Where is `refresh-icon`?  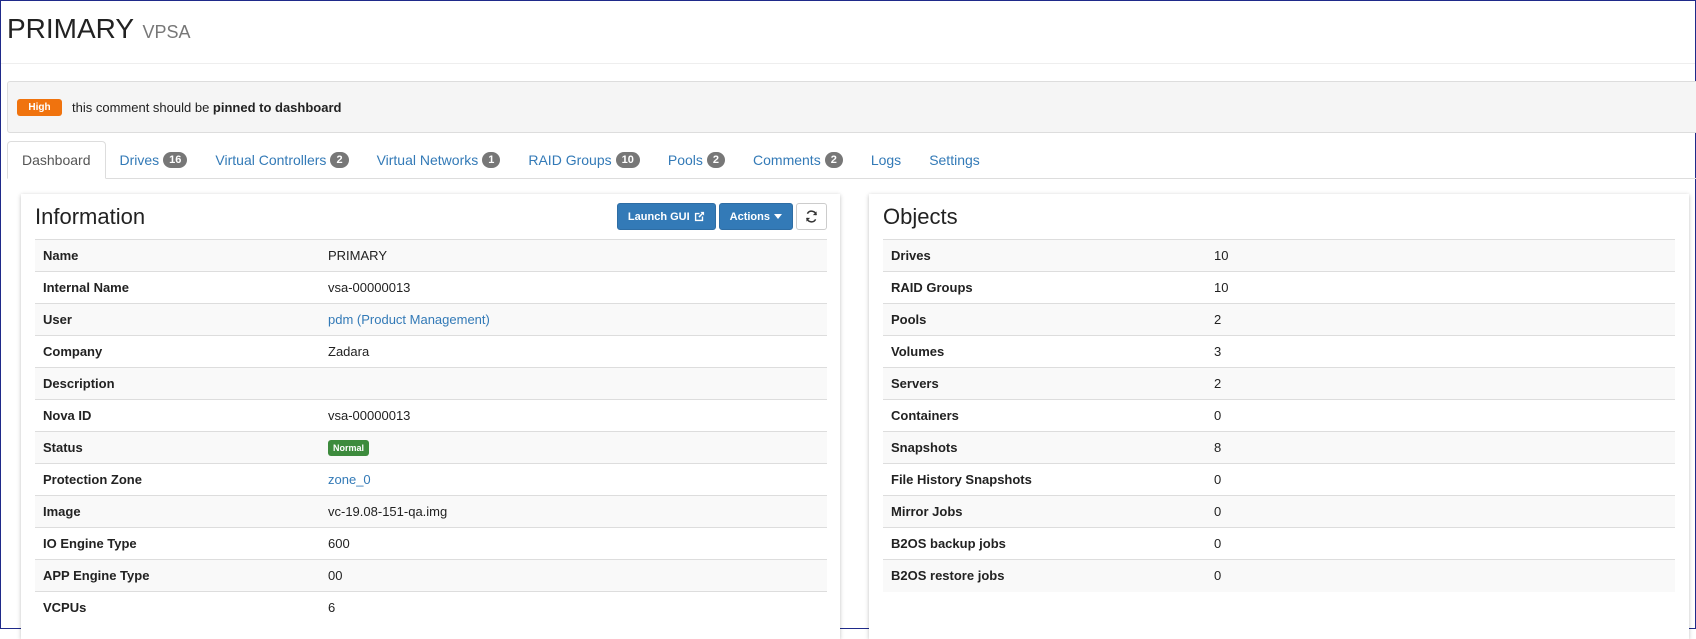
refresh-icon is located at coordinates (811, 216).